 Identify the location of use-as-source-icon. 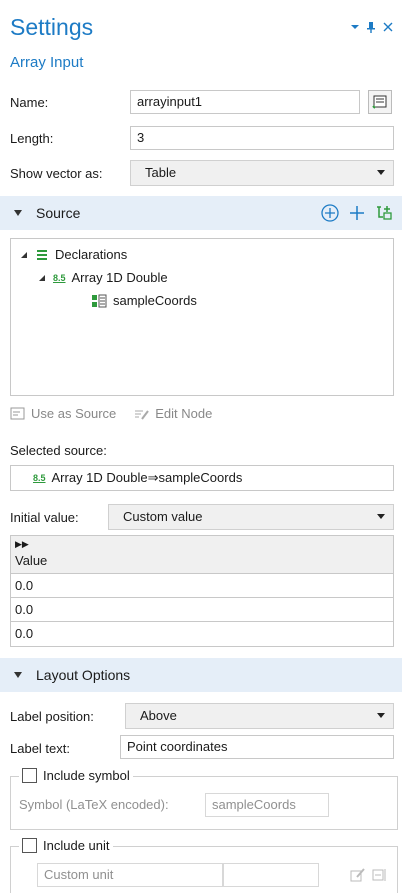
(17, 413).